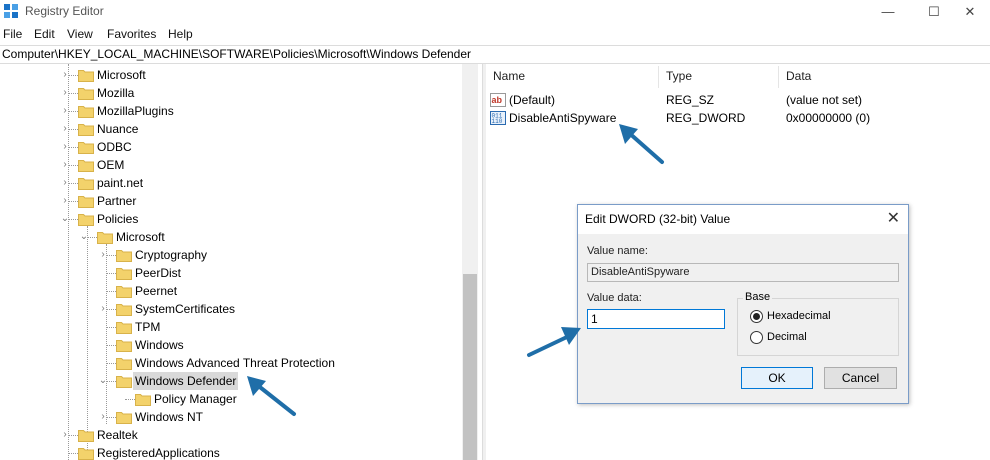 This screenshot has height=460, width=990. I want to click on tree-item-label: MozillaPlugins, so click(135, 111).